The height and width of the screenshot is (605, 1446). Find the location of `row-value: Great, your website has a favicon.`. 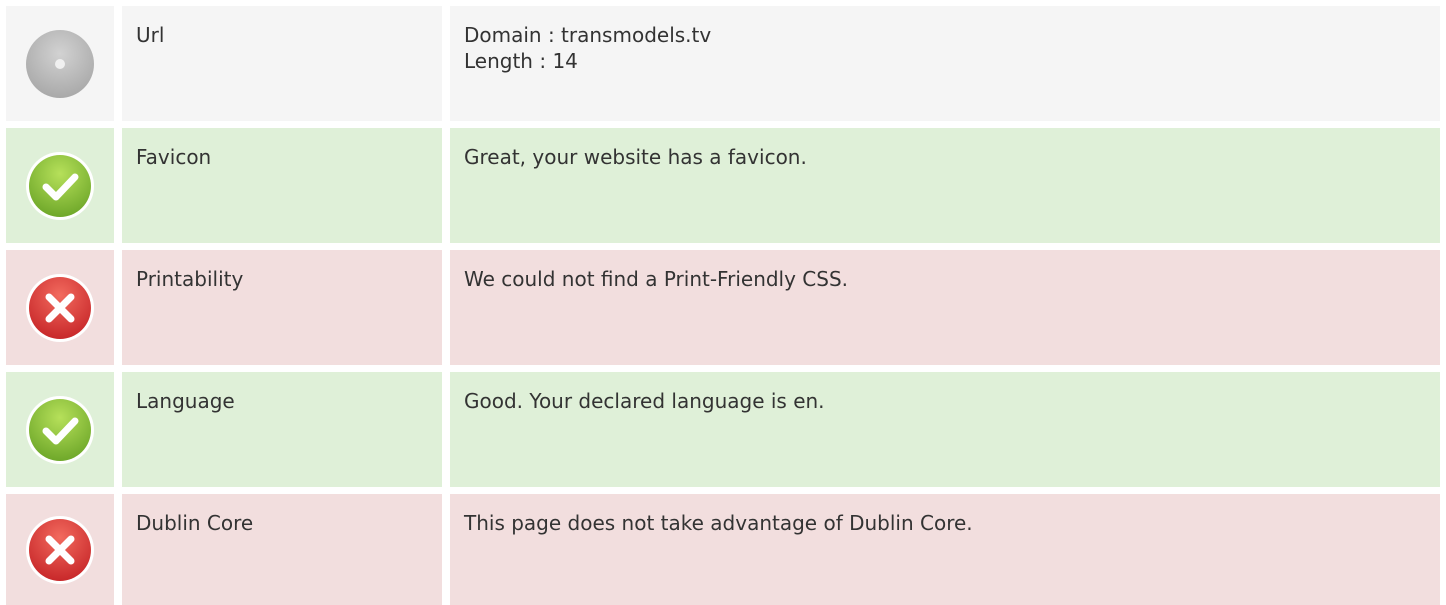

row-value: Great, your website has a favicon. is located at coordinates (945, 185).